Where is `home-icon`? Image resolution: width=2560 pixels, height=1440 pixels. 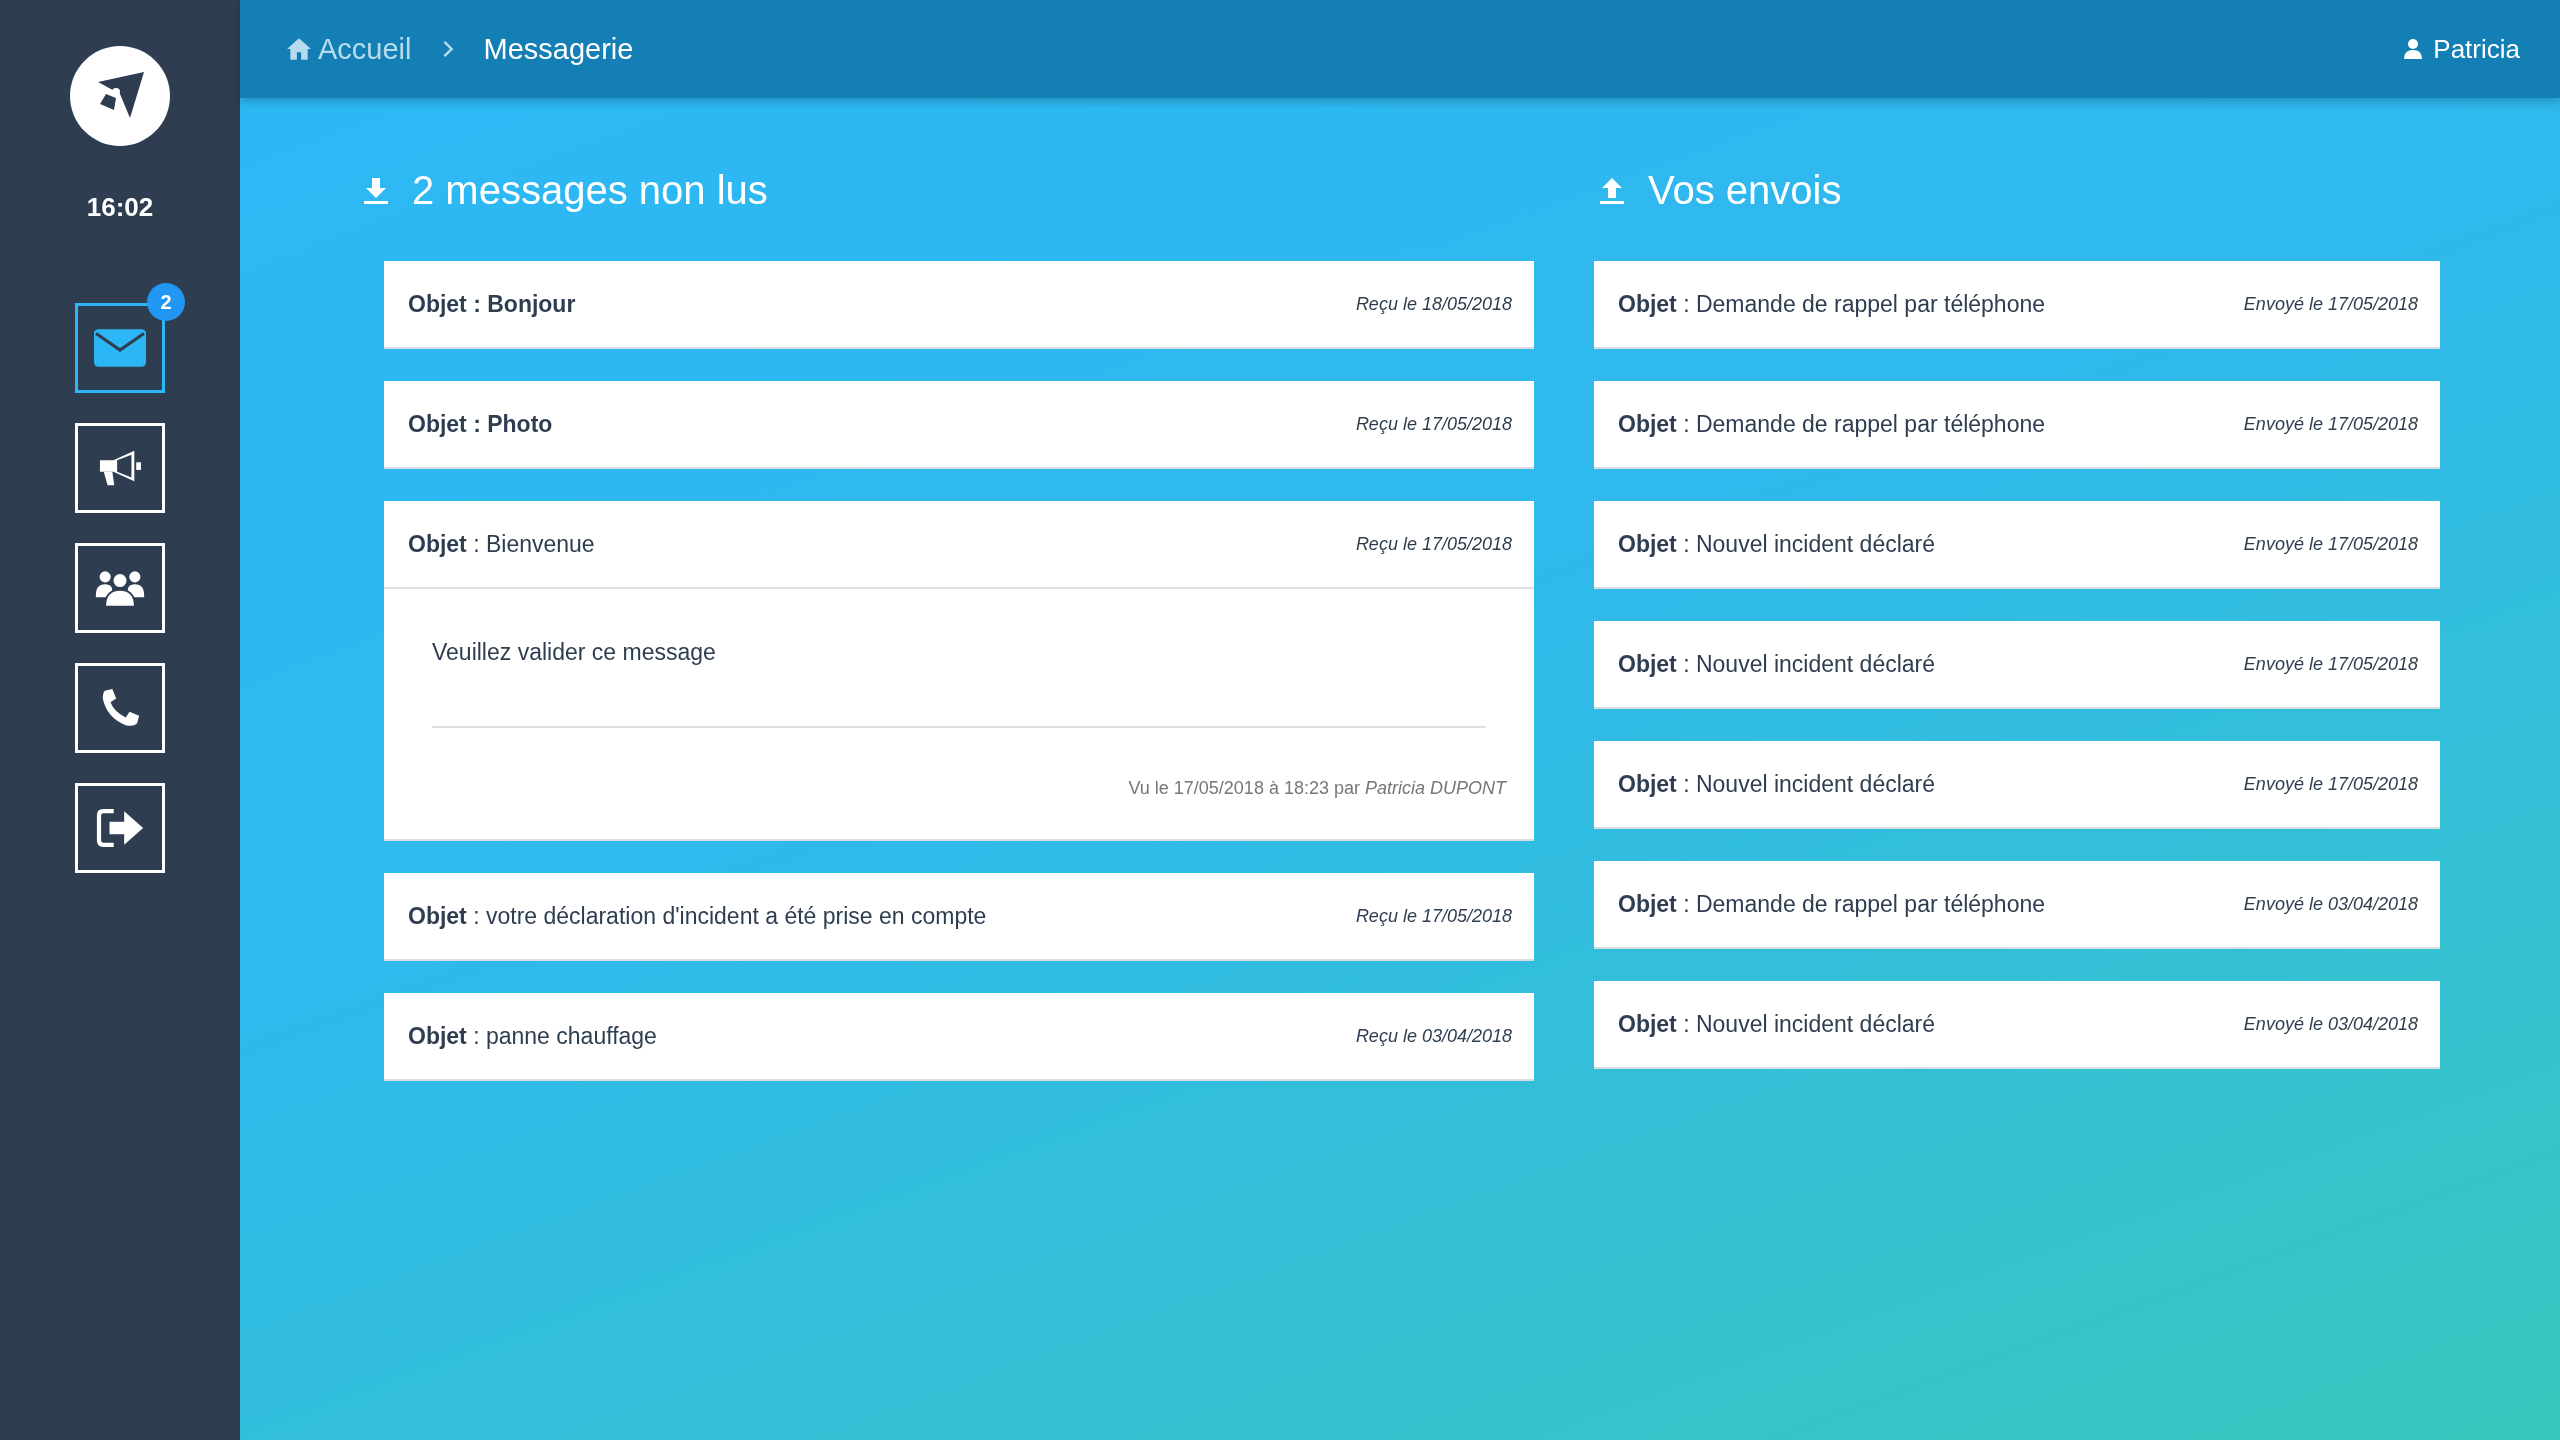
home-icon is located at coordinates (299, 49).